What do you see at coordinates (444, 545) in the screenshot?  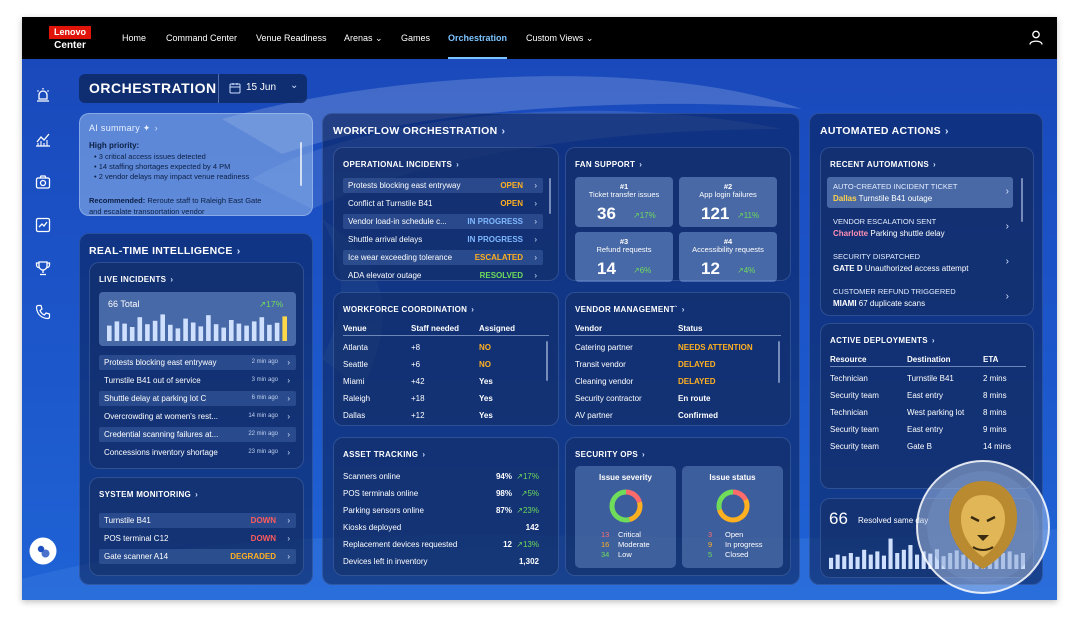 I see `asset-row: Replacement devices requested 12 ↗13%` at bounding box center [444, 545].